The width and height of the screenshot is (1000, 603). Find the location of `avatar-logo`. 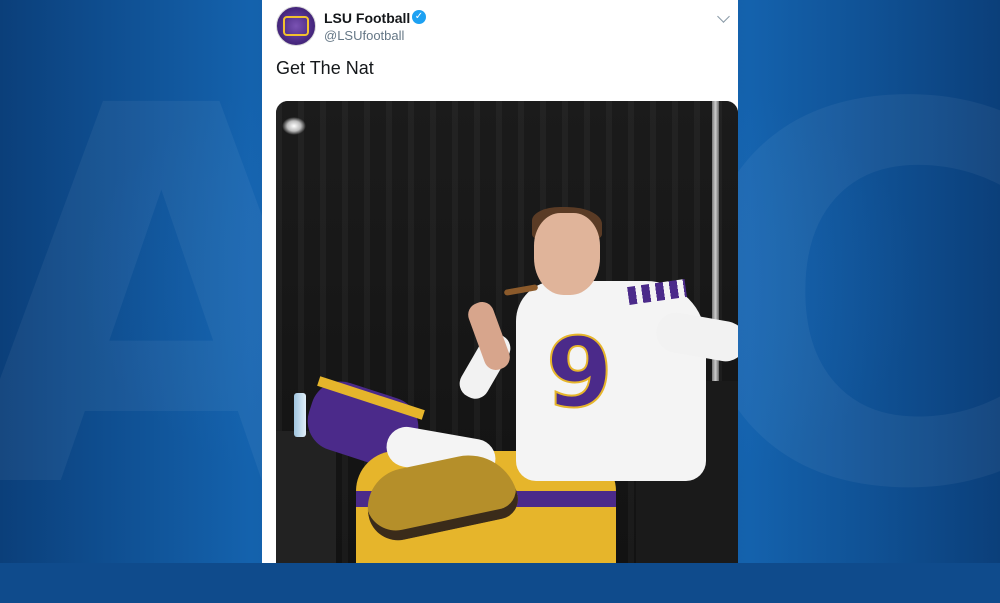

avatar-logo is located at coordinates (296, 26).